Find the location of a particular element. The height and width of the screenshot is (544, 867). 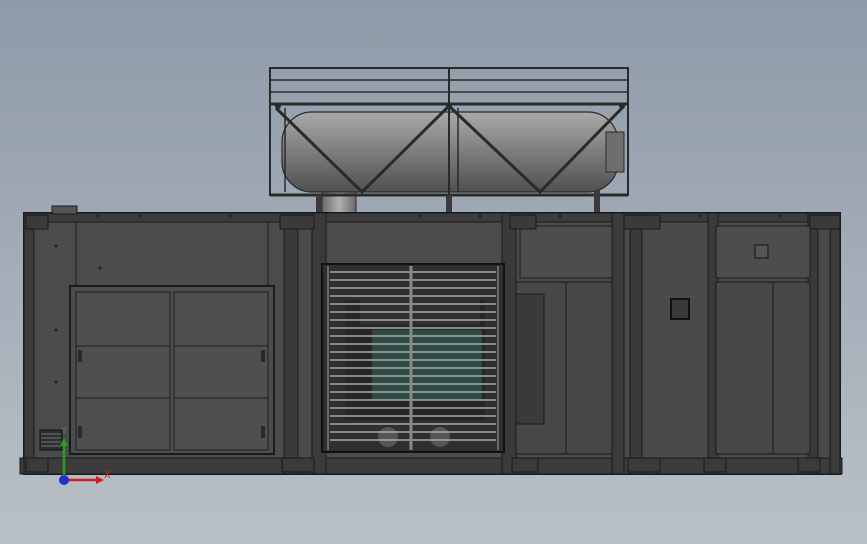

silencer-endcap is located at coordinates (615, 152).